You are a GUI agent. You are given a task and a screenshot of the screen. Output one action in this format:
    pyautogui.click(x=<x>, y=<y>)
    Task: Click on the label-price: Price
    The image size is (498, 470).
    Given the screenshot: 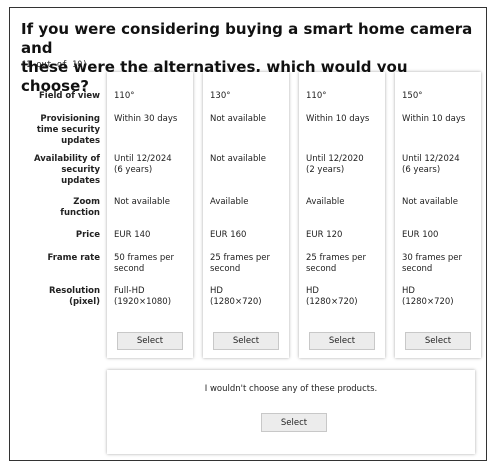 What is the action you would take?
    pyautogui.click(x=87, y=235)
    